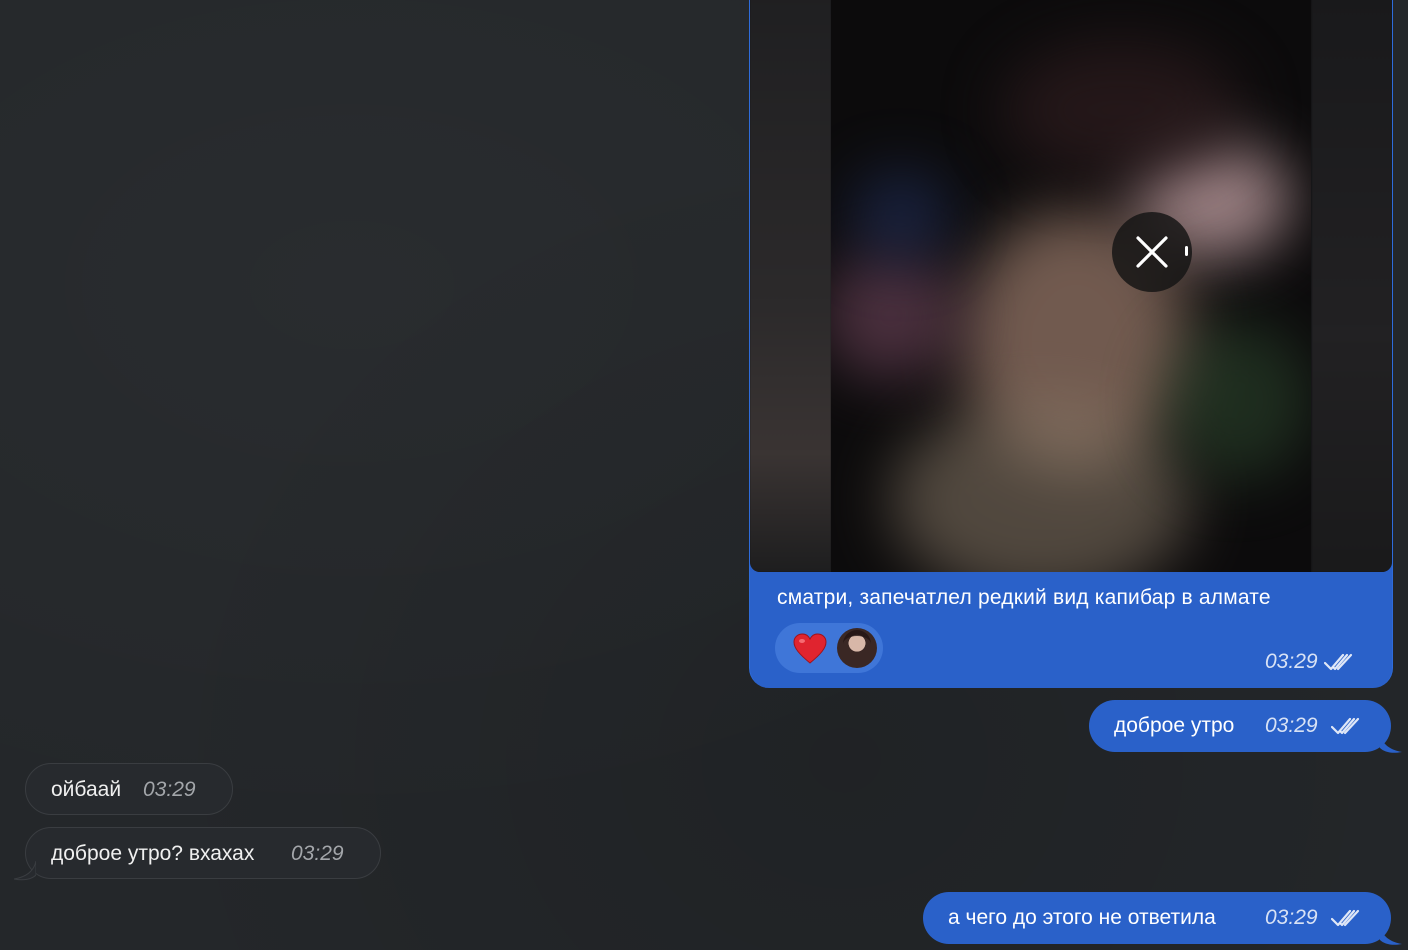 Image resolution: width=1408 pixels, height=950 pixels. What do you see at coordinates (1352, 286) in the screenshot?
I see `media-blur-side-right` at bounding box center [1352, 286].